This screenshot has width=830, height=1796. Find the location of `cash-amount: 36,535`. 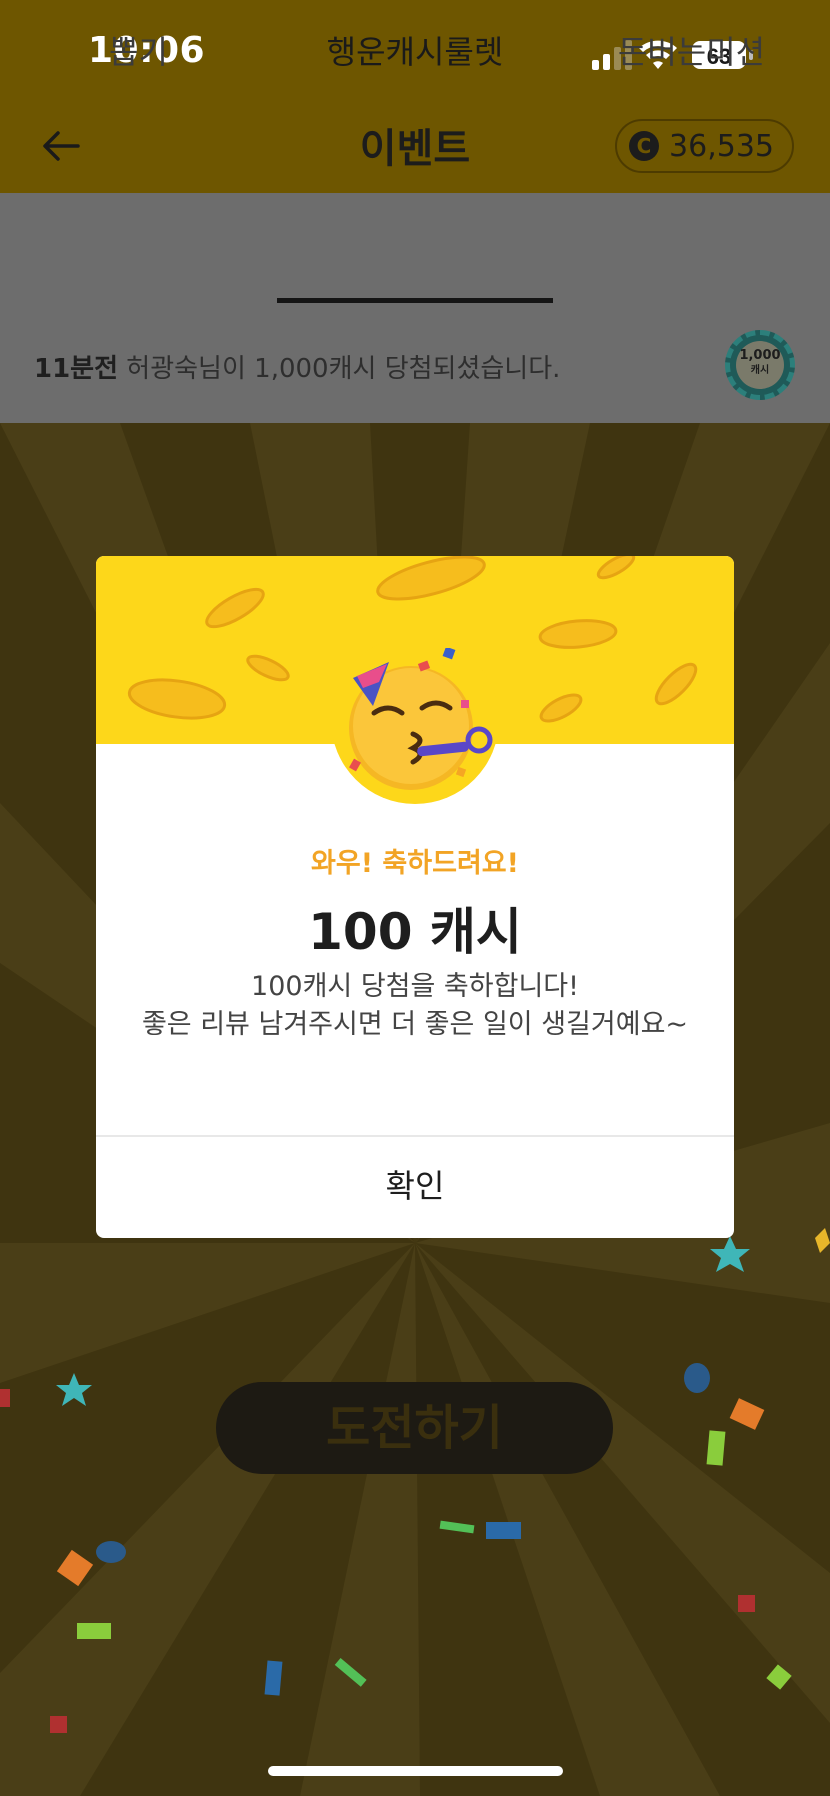

cash-amount: 36,535 is located at coordinates (721, 146).